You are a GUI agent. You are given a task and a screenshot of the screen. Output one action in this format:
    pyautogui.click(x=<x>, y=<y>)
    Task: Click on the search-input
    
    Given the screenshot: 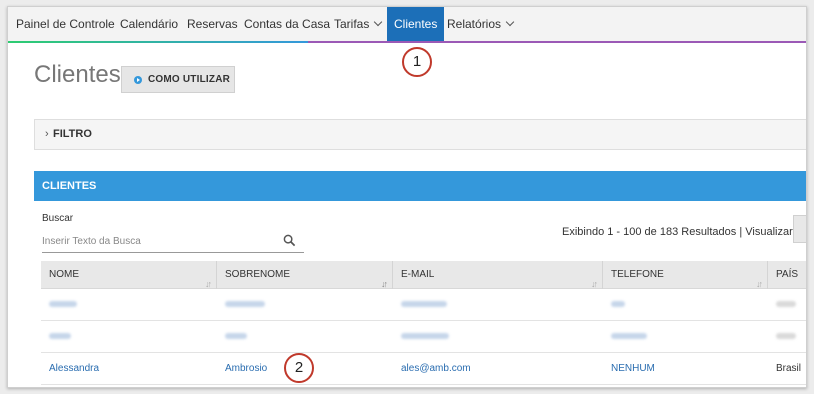 What is the action you would take?
    pyautogui.click(x=162, y=241)
    